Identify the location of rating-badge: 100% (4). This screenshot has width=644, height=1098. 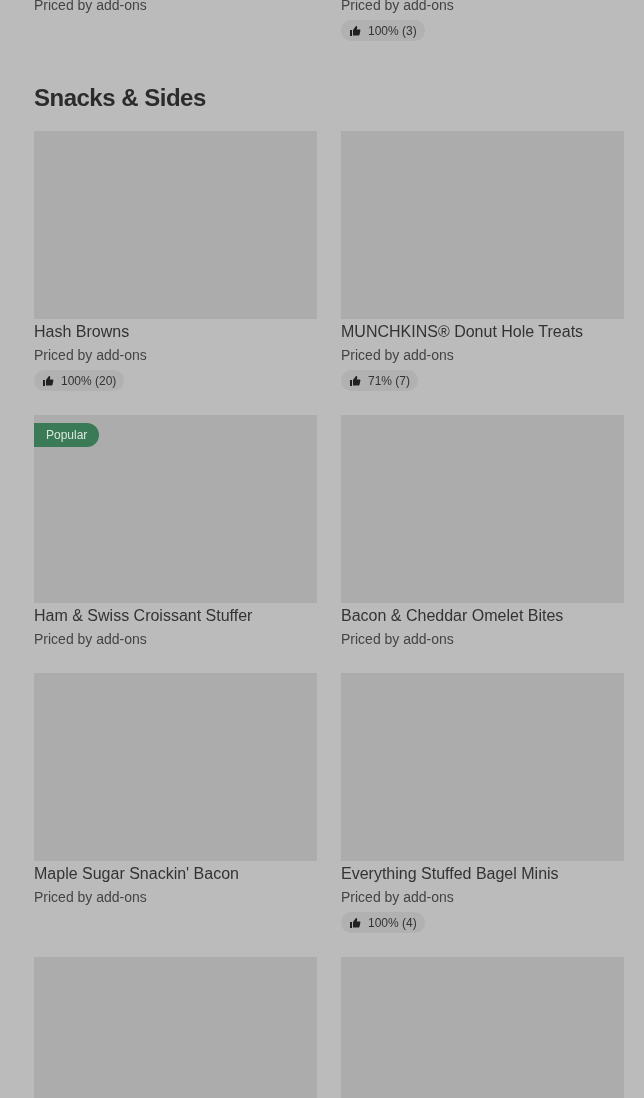
(383, 922).